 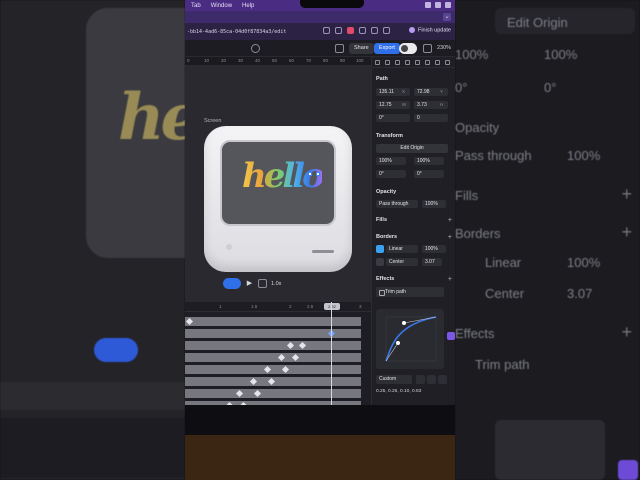 I want to click on panel-icon, so click(x=427, y=48).